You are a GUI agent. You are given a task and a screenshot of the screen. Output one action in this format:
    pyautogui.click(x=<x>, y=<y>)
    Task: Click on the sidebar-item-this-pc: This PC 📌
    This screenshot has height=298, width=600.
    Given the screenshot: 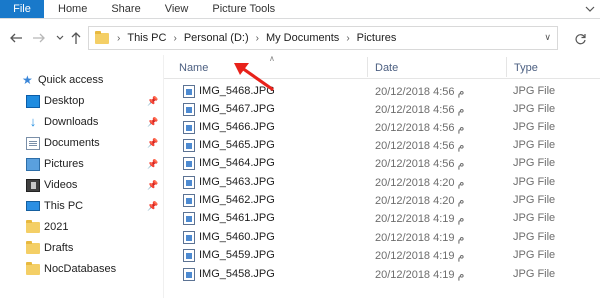 What is the action you would take?
    pyautogui.click(x=81, y=206)
    